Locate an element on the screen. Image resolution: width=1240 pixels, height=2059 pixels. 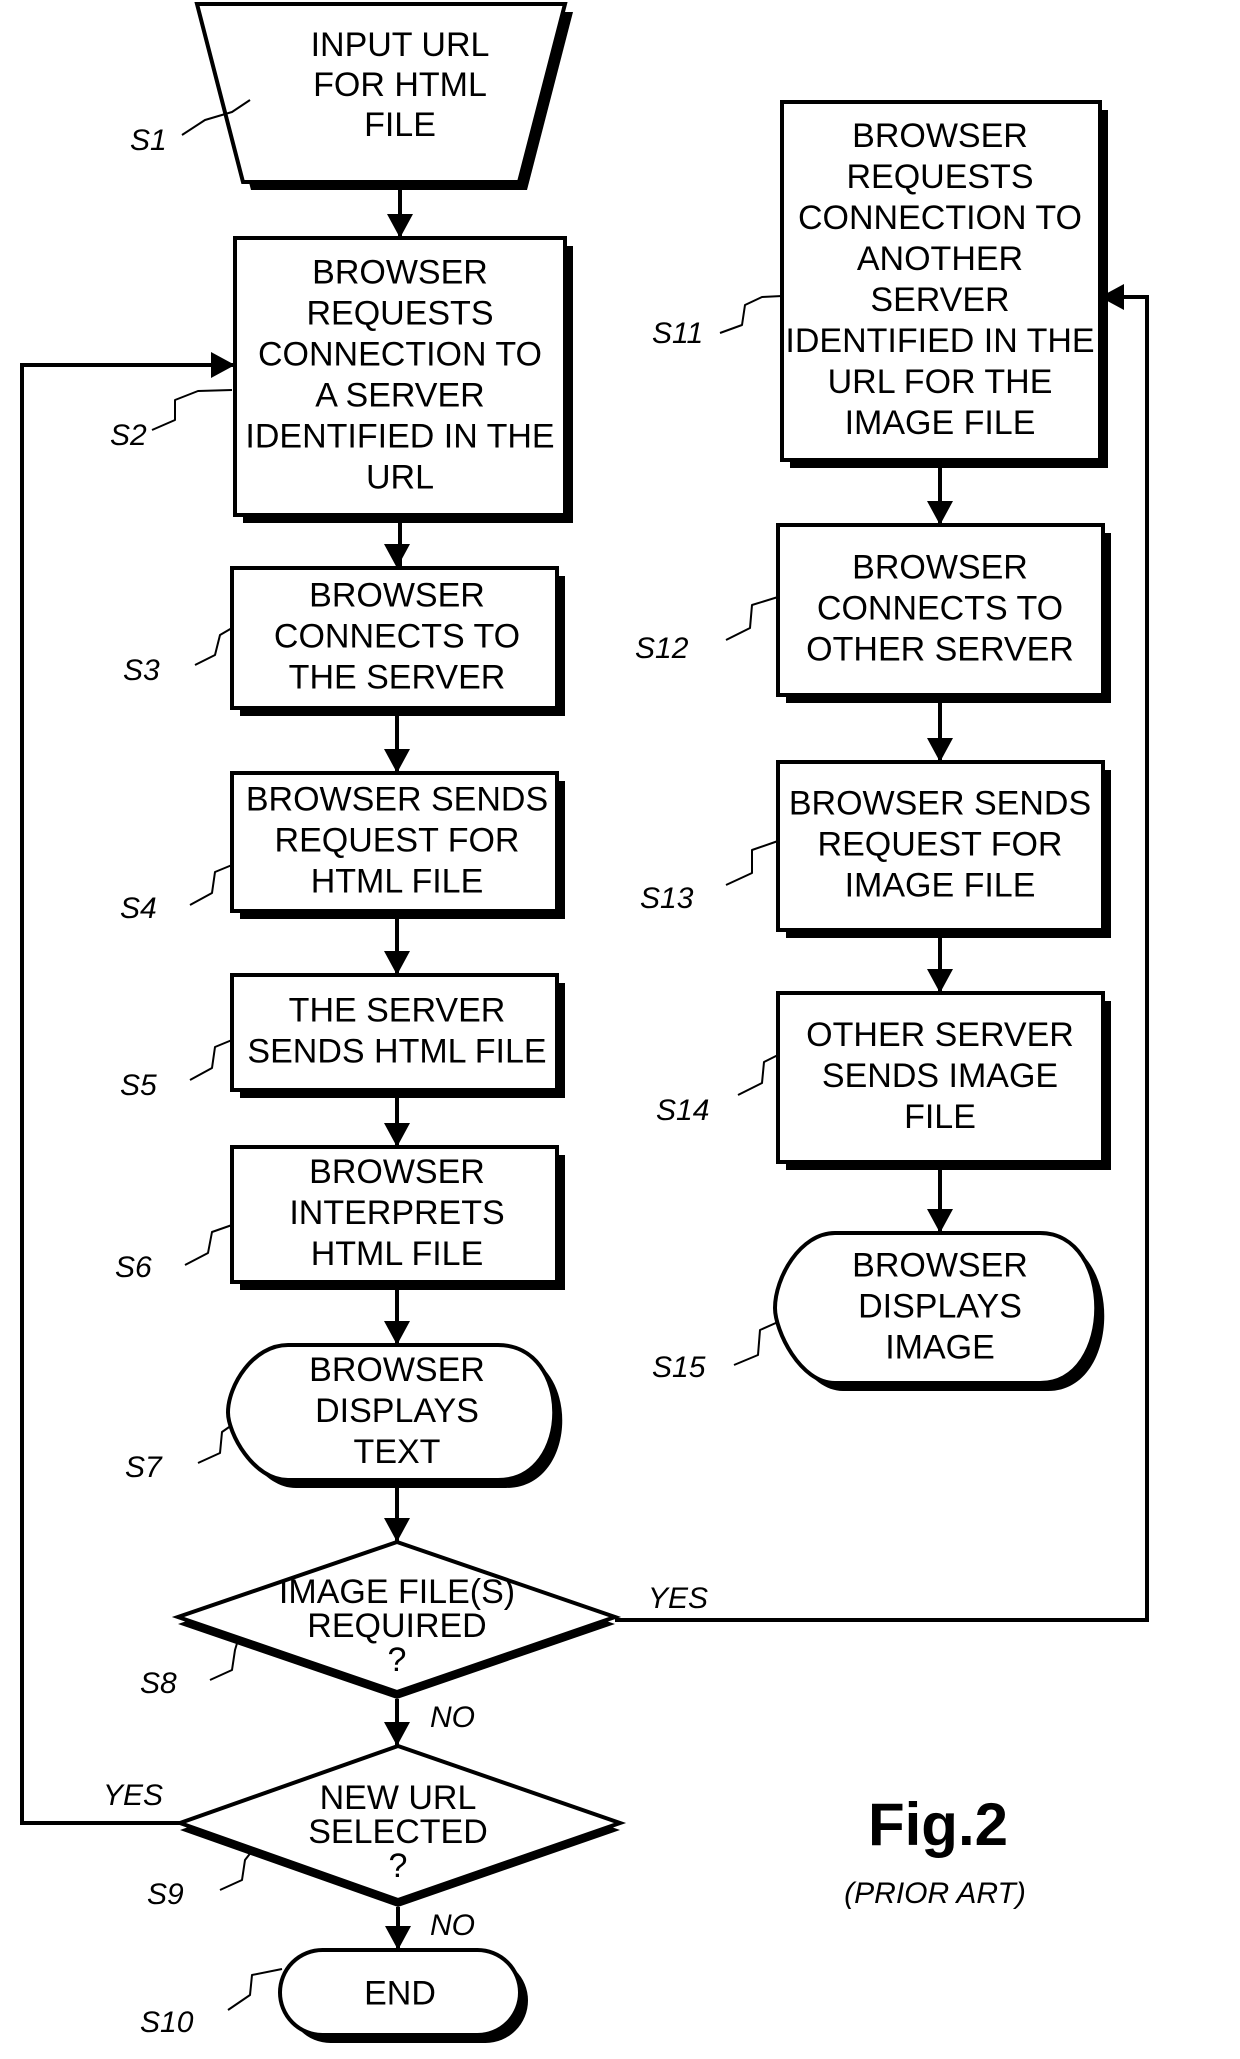
node-s2-text-line: URL is located at coordinates (400, 478).